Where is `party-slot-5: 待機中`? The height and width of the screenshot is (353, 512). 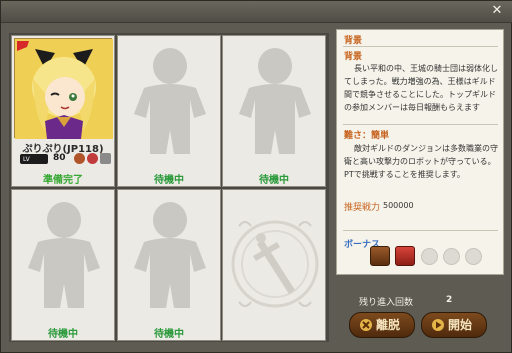
party-slot-5: 待機中 is located at coordinates (169, 265).